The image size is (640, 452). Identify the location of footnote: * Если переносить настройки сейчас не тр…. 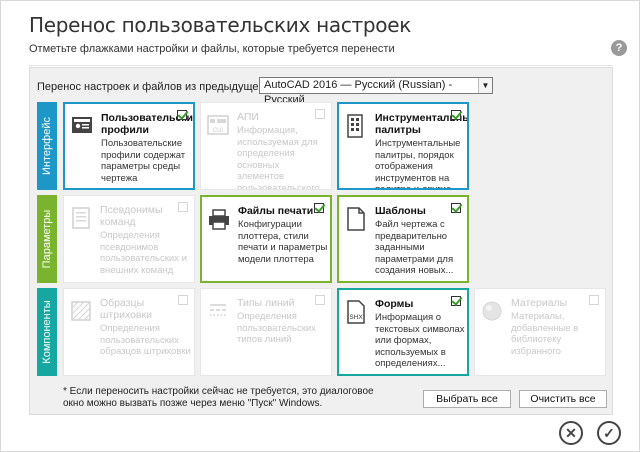
(218, 397).